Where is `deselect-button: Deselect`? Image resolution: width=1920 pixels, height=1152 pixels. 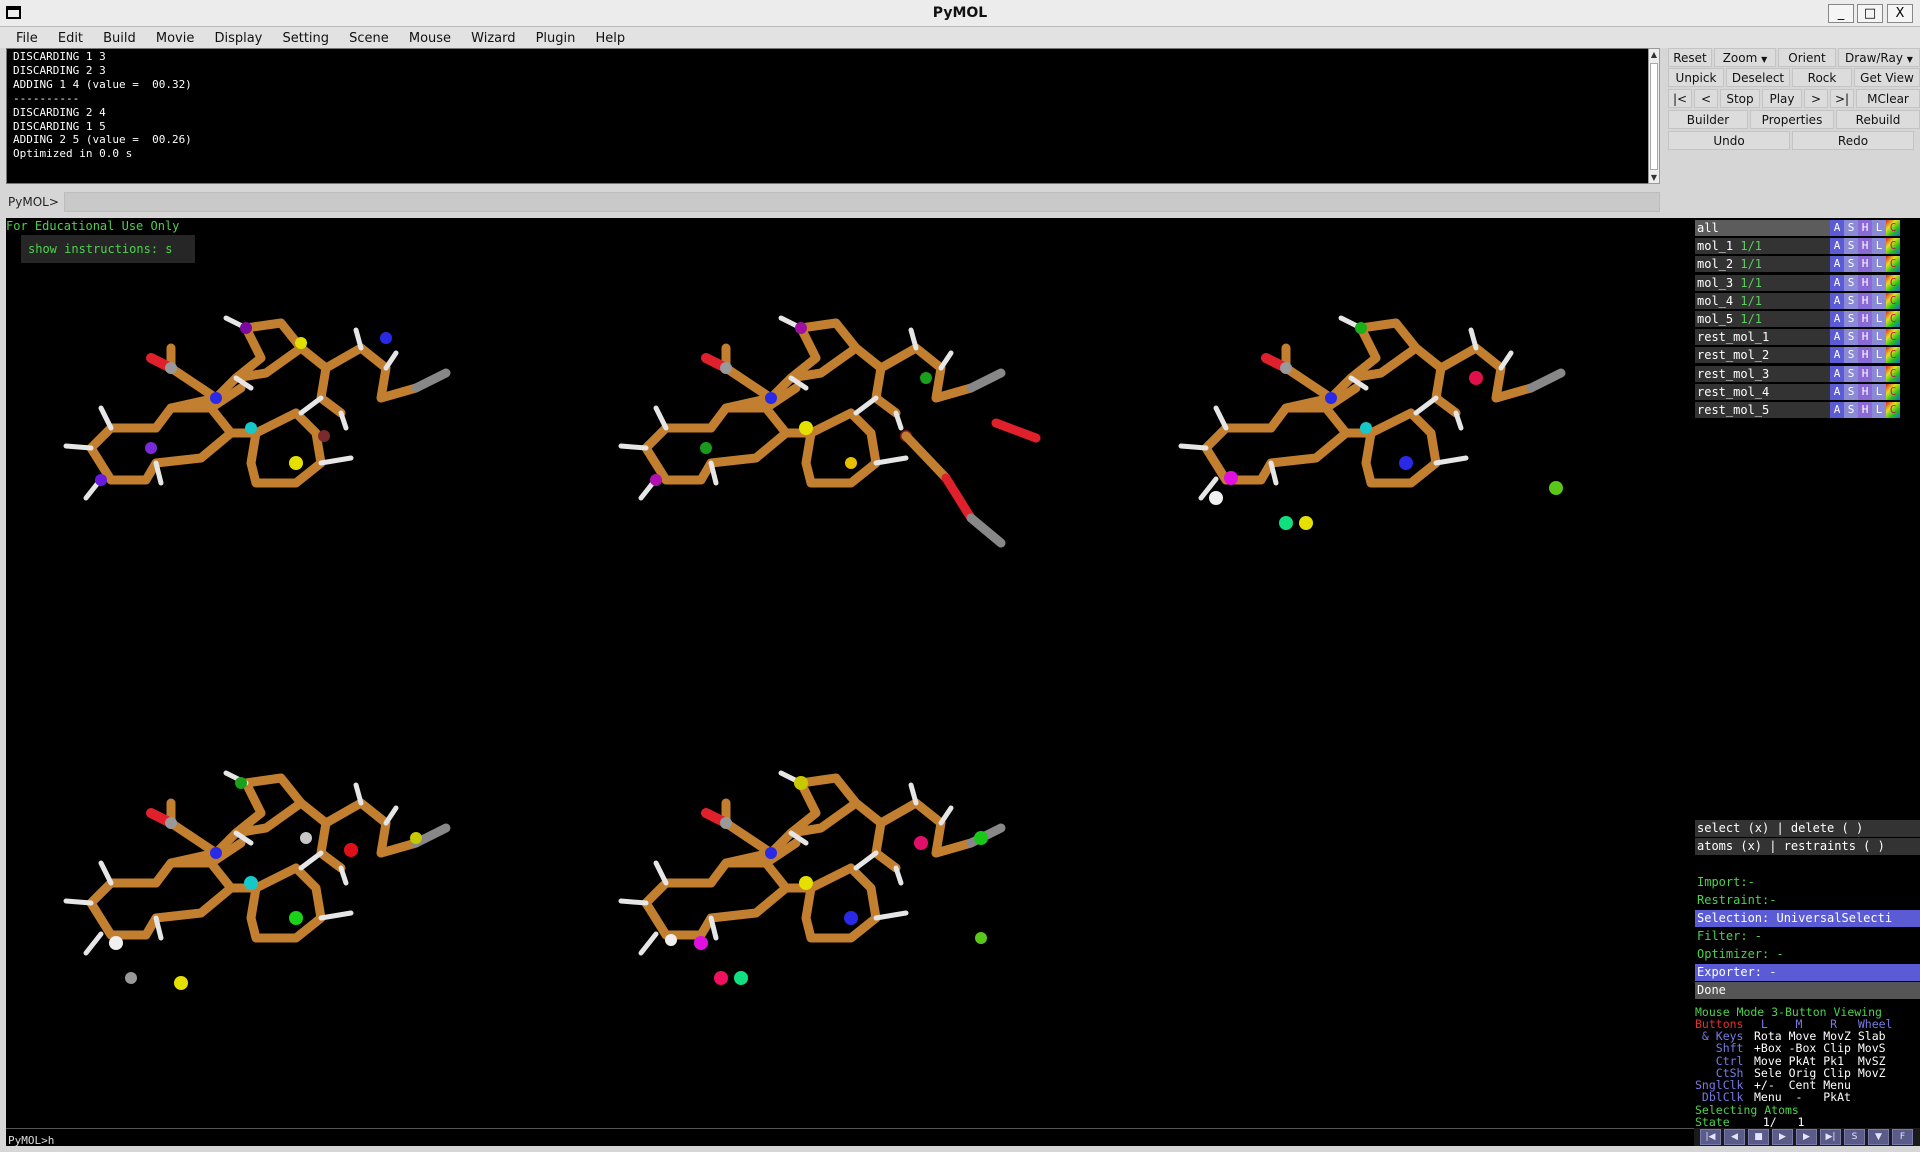 deselect-button: Deselect is located at coordinates (1758, 77).